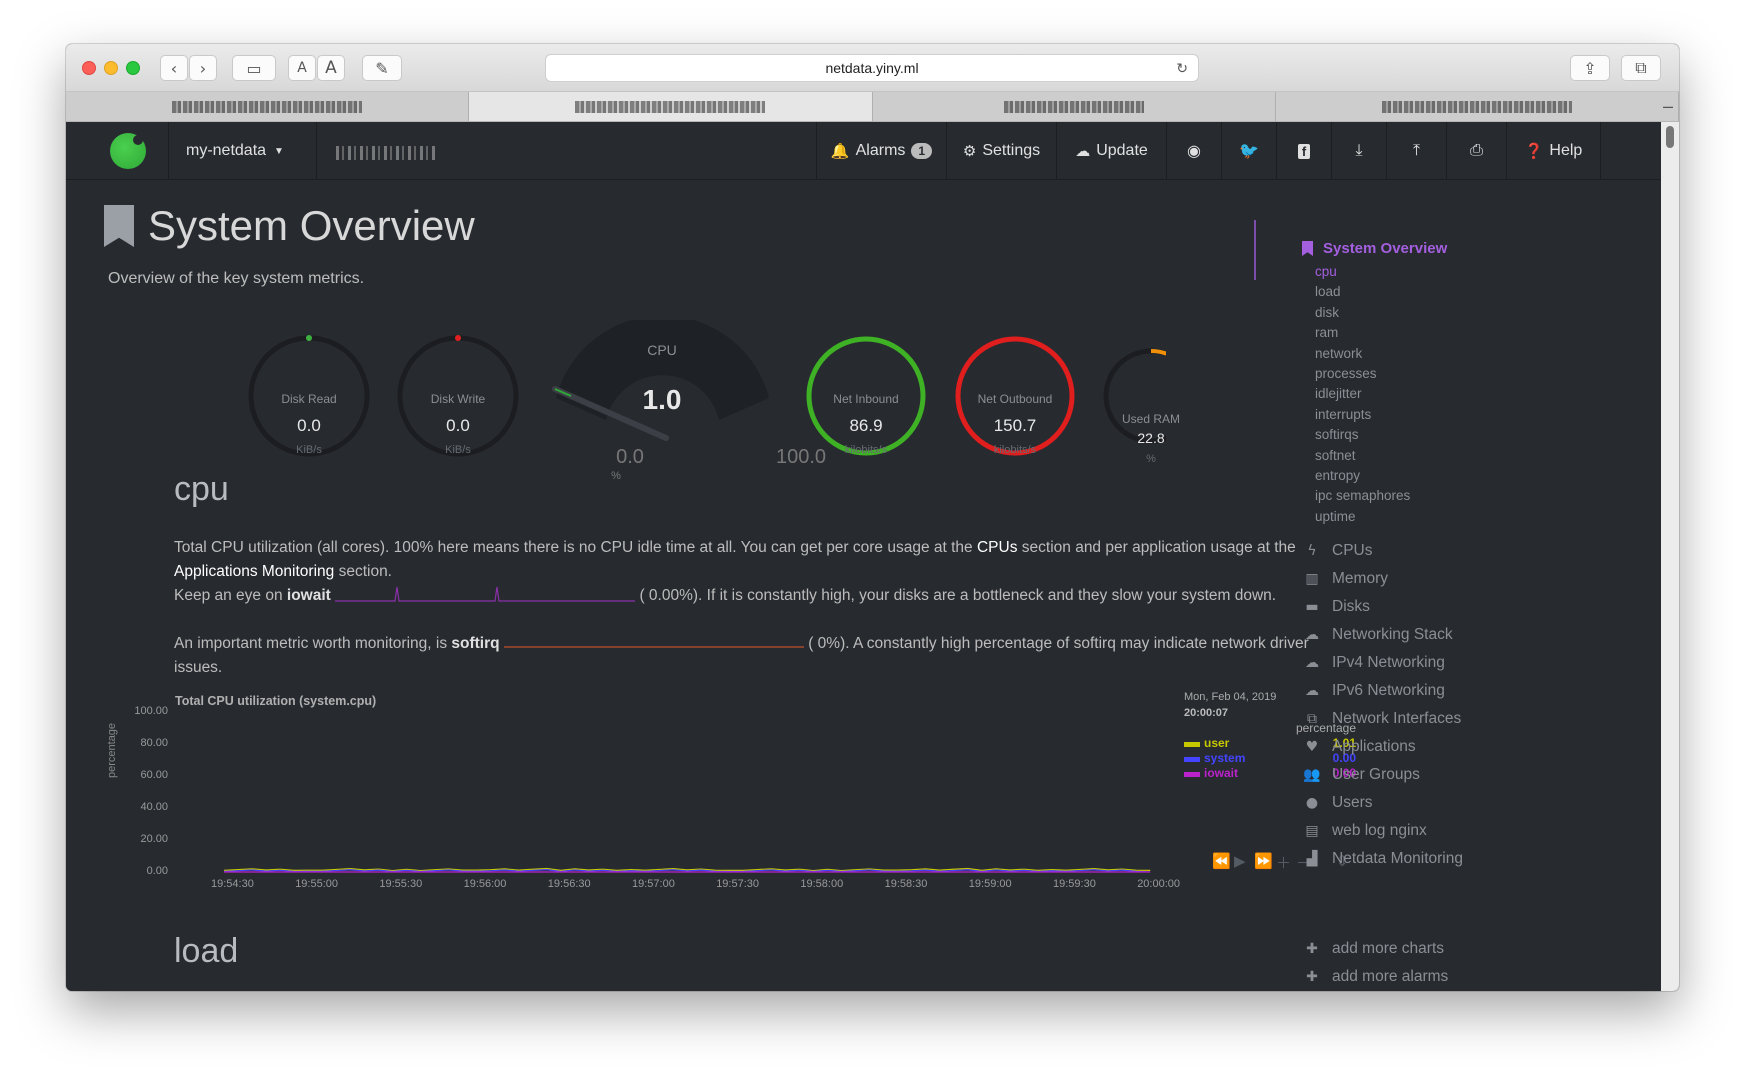 The width and height of the screenshot is (1745, 1080). What do you see at coordinates (331, 68) in the screenshot?
I see `text-larger-icon: A` at bounding box center [331, 68].